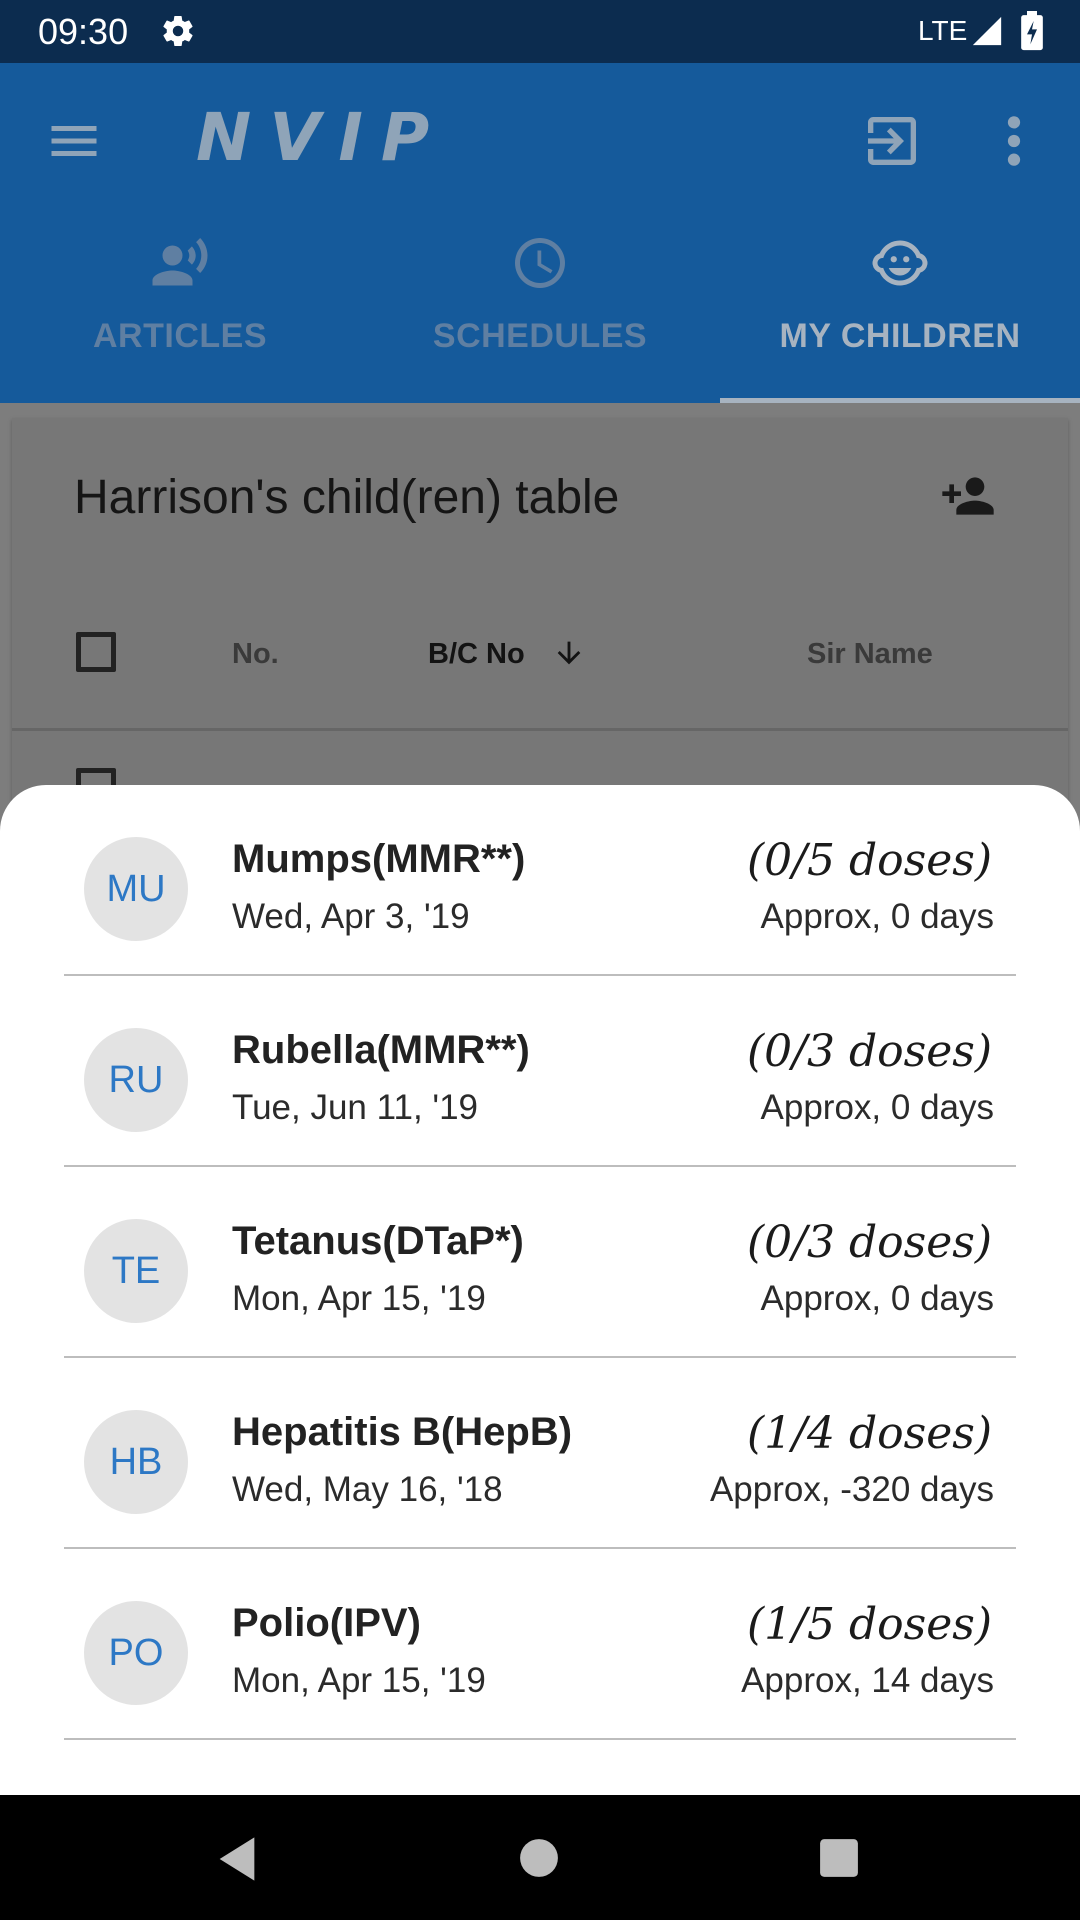 This screenshot has height=1920, width=1080. What do you see at coordinates (987, 31) in the screenshot?
I see `signal-icon` at bounding box center [987, 31].